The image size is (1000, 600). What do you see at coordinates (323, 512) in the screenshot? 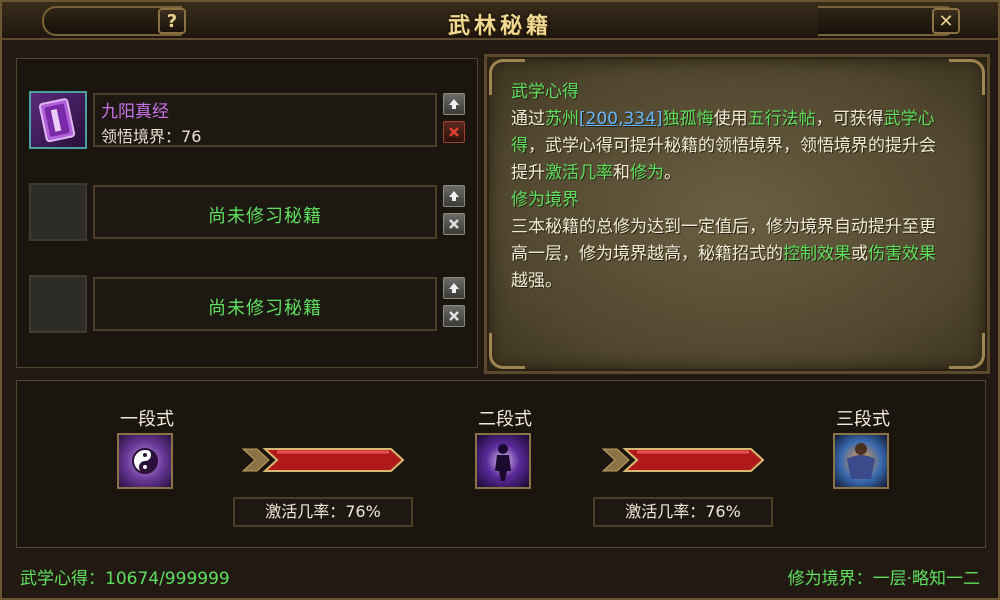
I see `activation-rate-1: 激活几率：76%` at bounding box center [323, 512].